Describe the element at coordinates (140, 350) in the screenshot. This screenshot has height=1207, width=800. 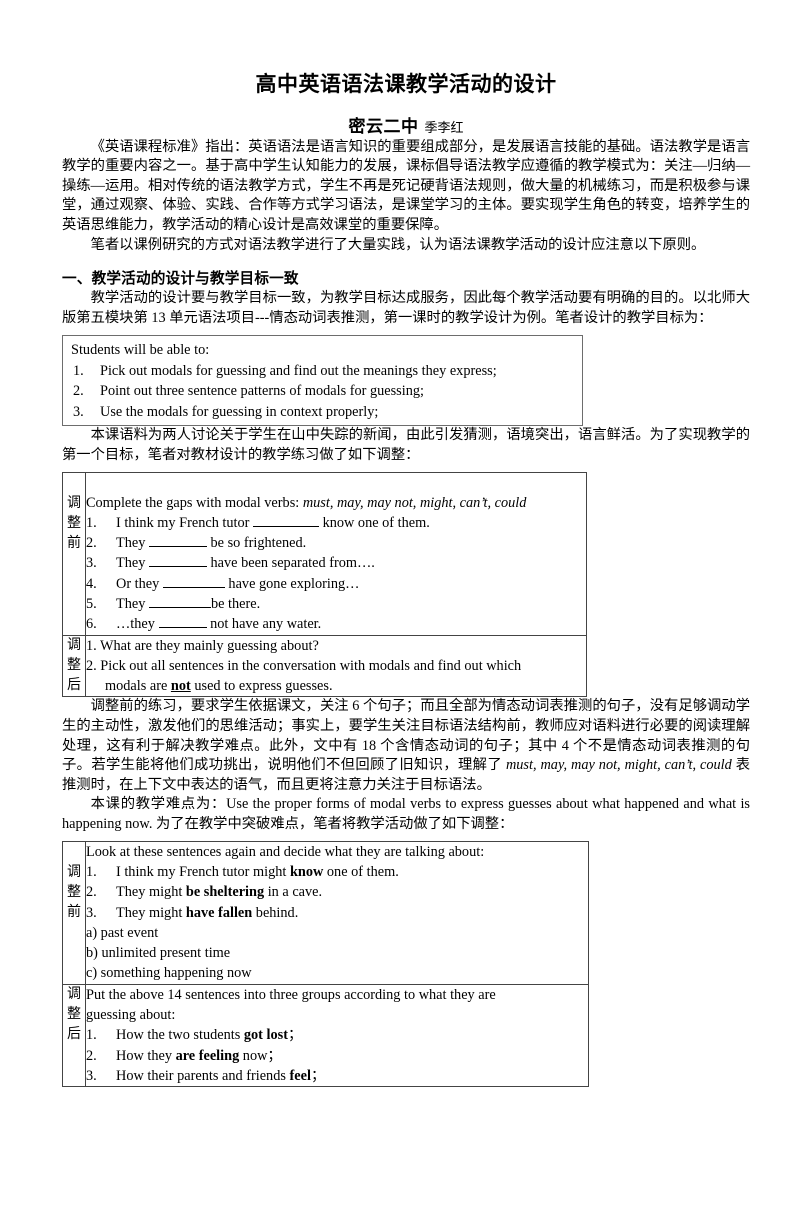
I see `objectives-intro: Students will be able to:` at that location.